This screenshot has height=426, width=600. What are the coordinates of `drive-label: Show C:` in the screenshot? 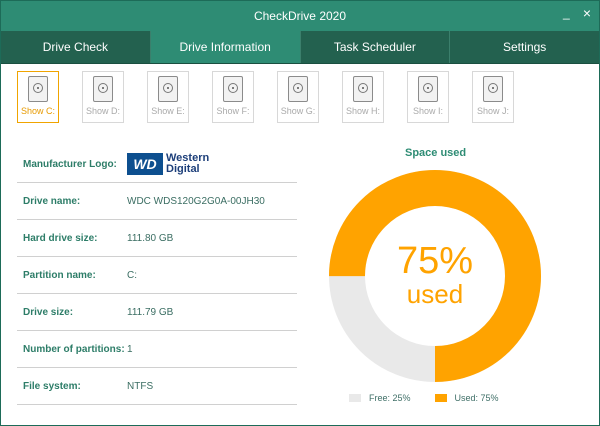 It's located at (37, 111).